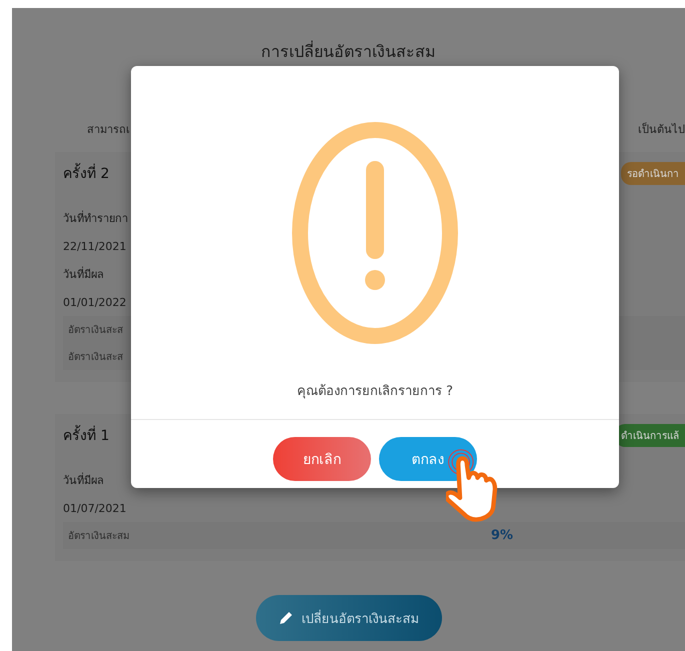 The image size is (685, 651). I want to click on field-label: วันที่ทำรายกา, so click(95, 218).